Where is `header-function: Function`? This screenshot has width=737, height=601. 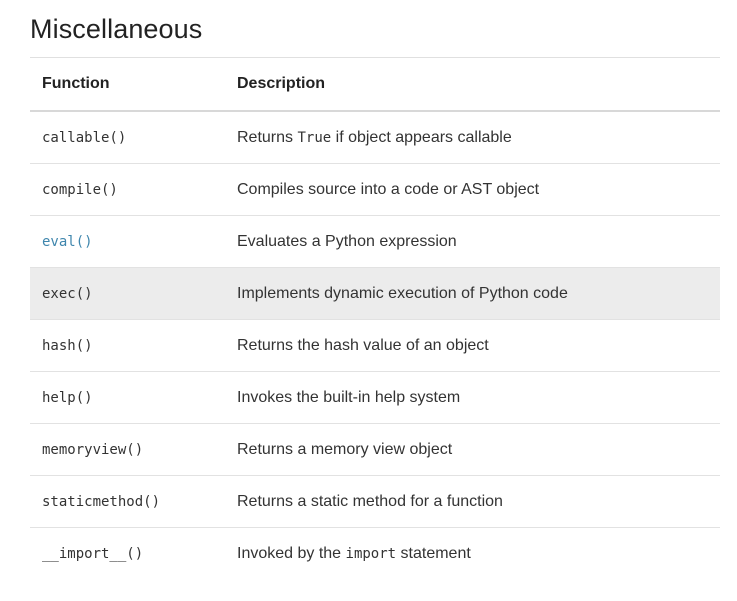
header-function: Function is located at coordinates (127, 84).